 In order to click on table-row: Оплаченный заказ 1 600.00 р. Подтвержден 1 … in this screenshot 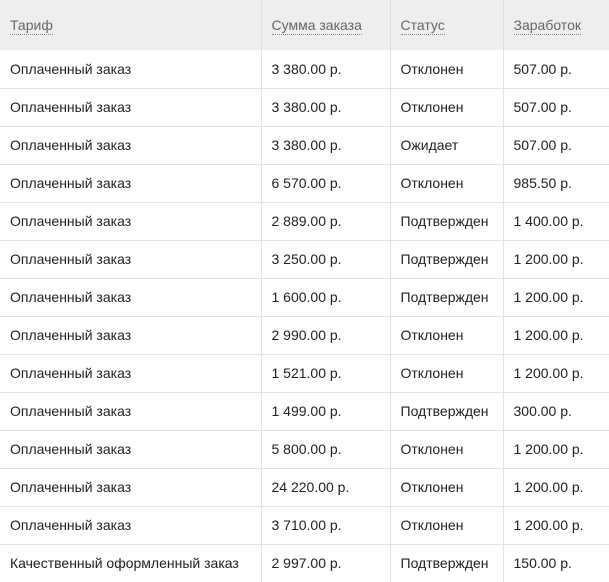, I will do `click(304, 296)`.